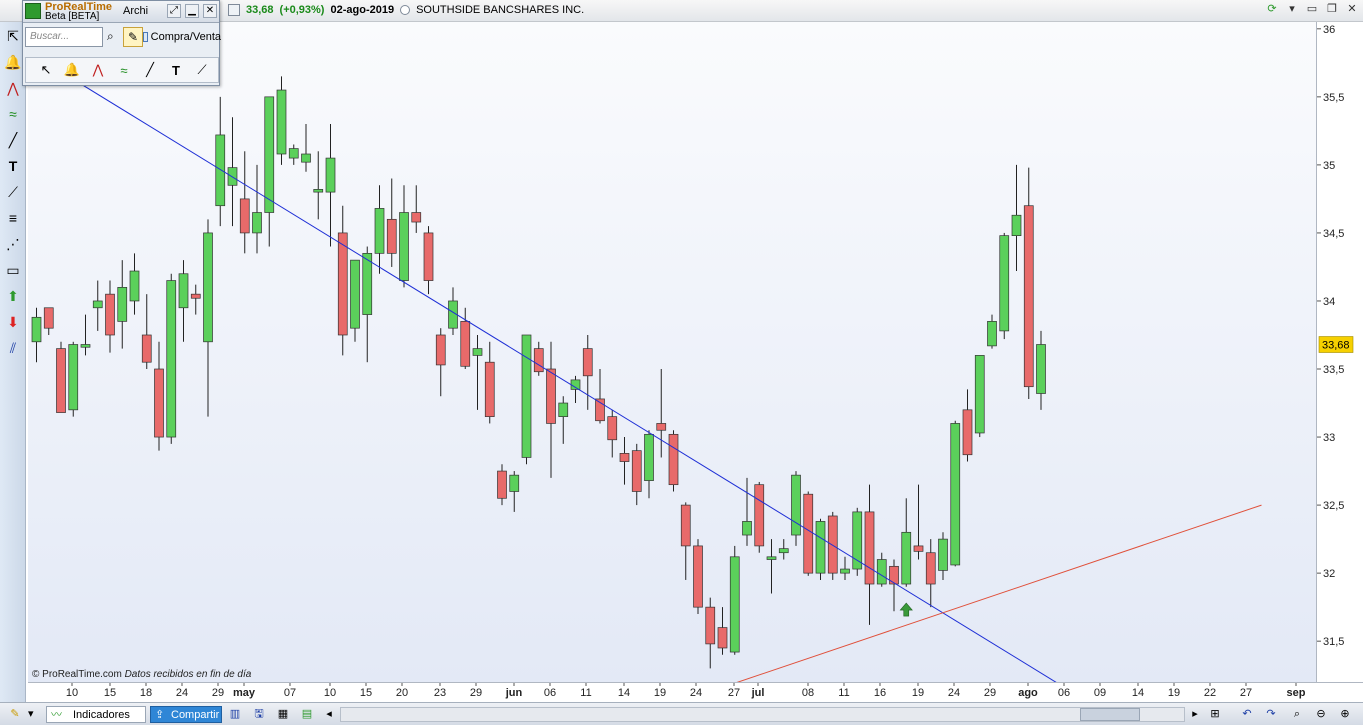 This screenshot has width=1363, height=725. I want to click on segment-icon: ⟋, so click(202, 70).